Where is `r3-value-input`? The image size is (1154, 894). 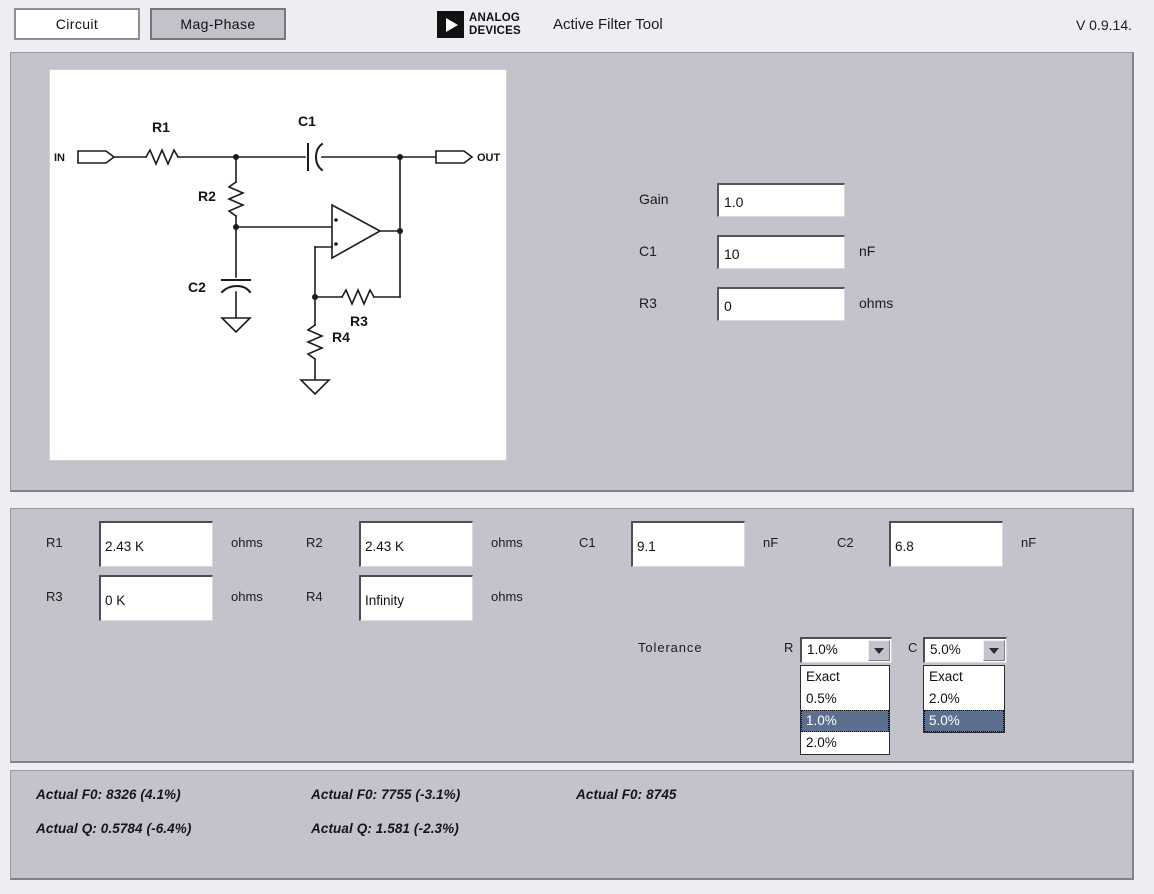 r3-value-input is located at coordinates (156, 598).